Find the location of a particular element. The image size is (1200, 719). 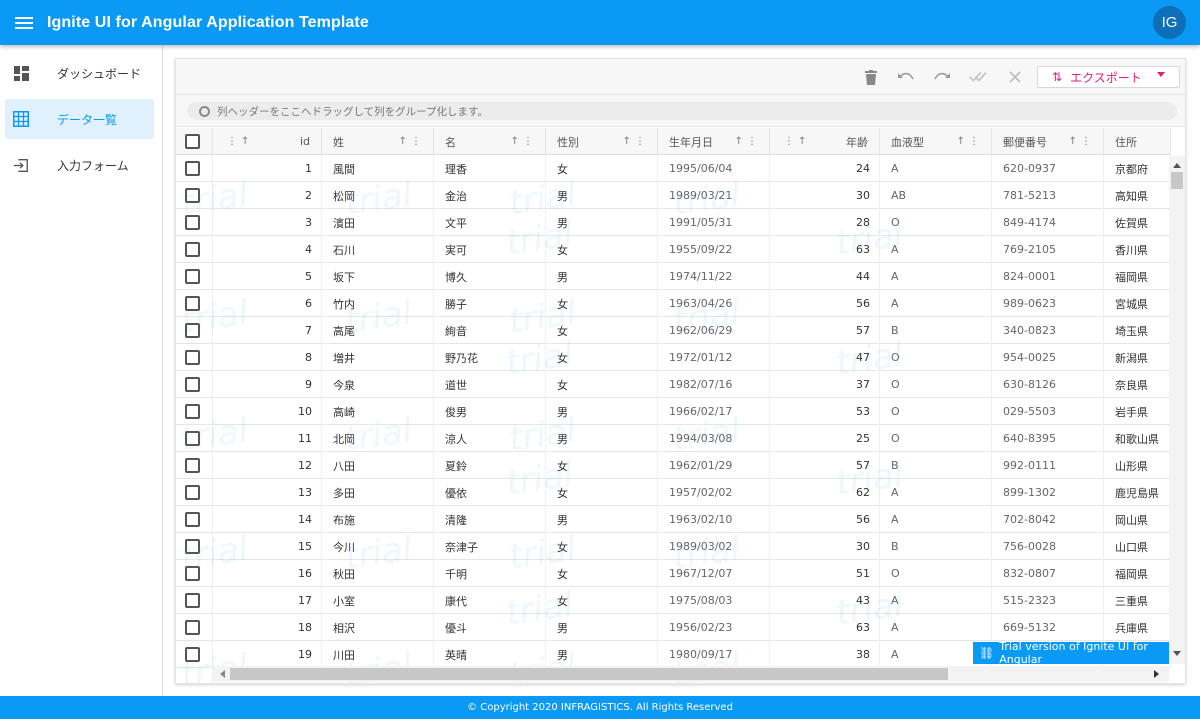

cell-mei: 奈津子 is located at coordinates (490, 546).